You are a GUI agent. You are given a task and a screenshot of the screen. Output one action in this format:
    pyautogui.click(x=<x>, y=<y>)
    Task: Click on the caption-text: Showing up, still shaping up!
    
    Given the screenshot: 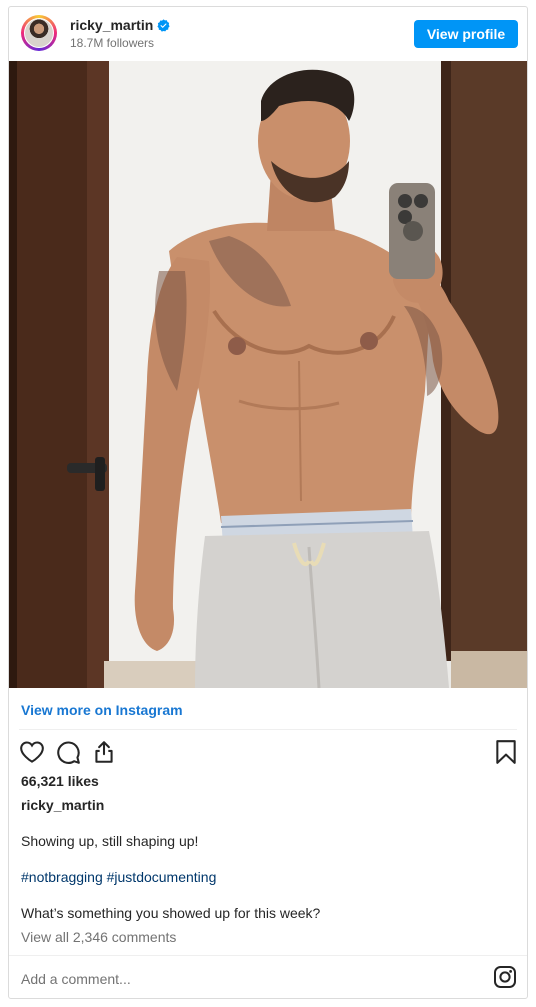 What is the action you would take?
    pyautogui.click(x=110, y=841)
    